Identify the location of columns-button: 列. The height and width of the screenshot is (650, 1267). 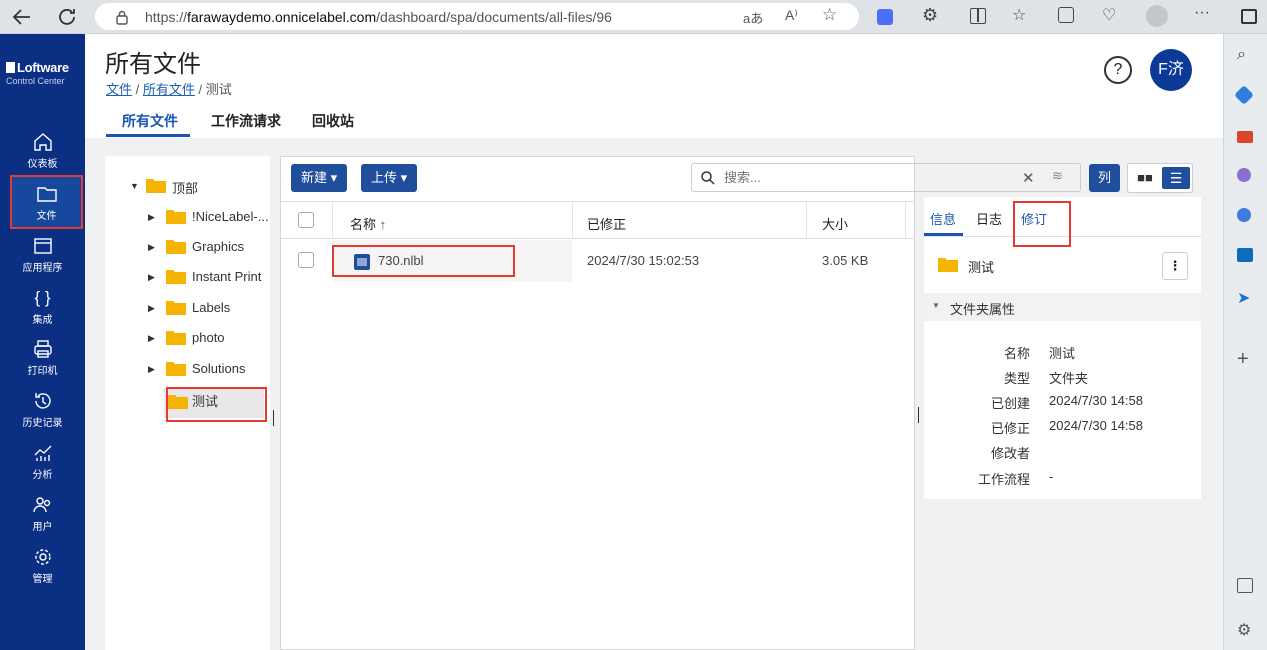
(1105, 178).